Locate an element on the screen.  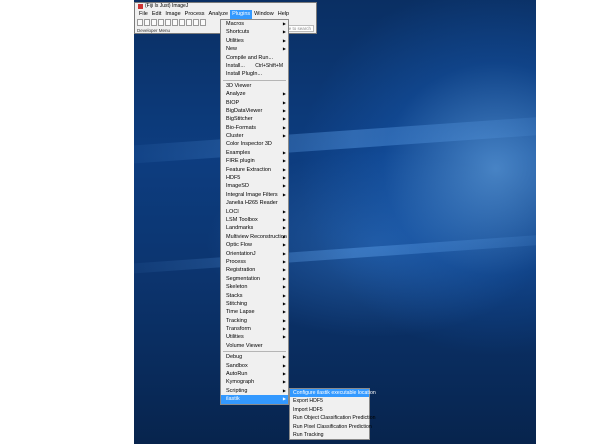
menu-item-volume-viewer: Volume Viewer is located at coordinates (254, 346).